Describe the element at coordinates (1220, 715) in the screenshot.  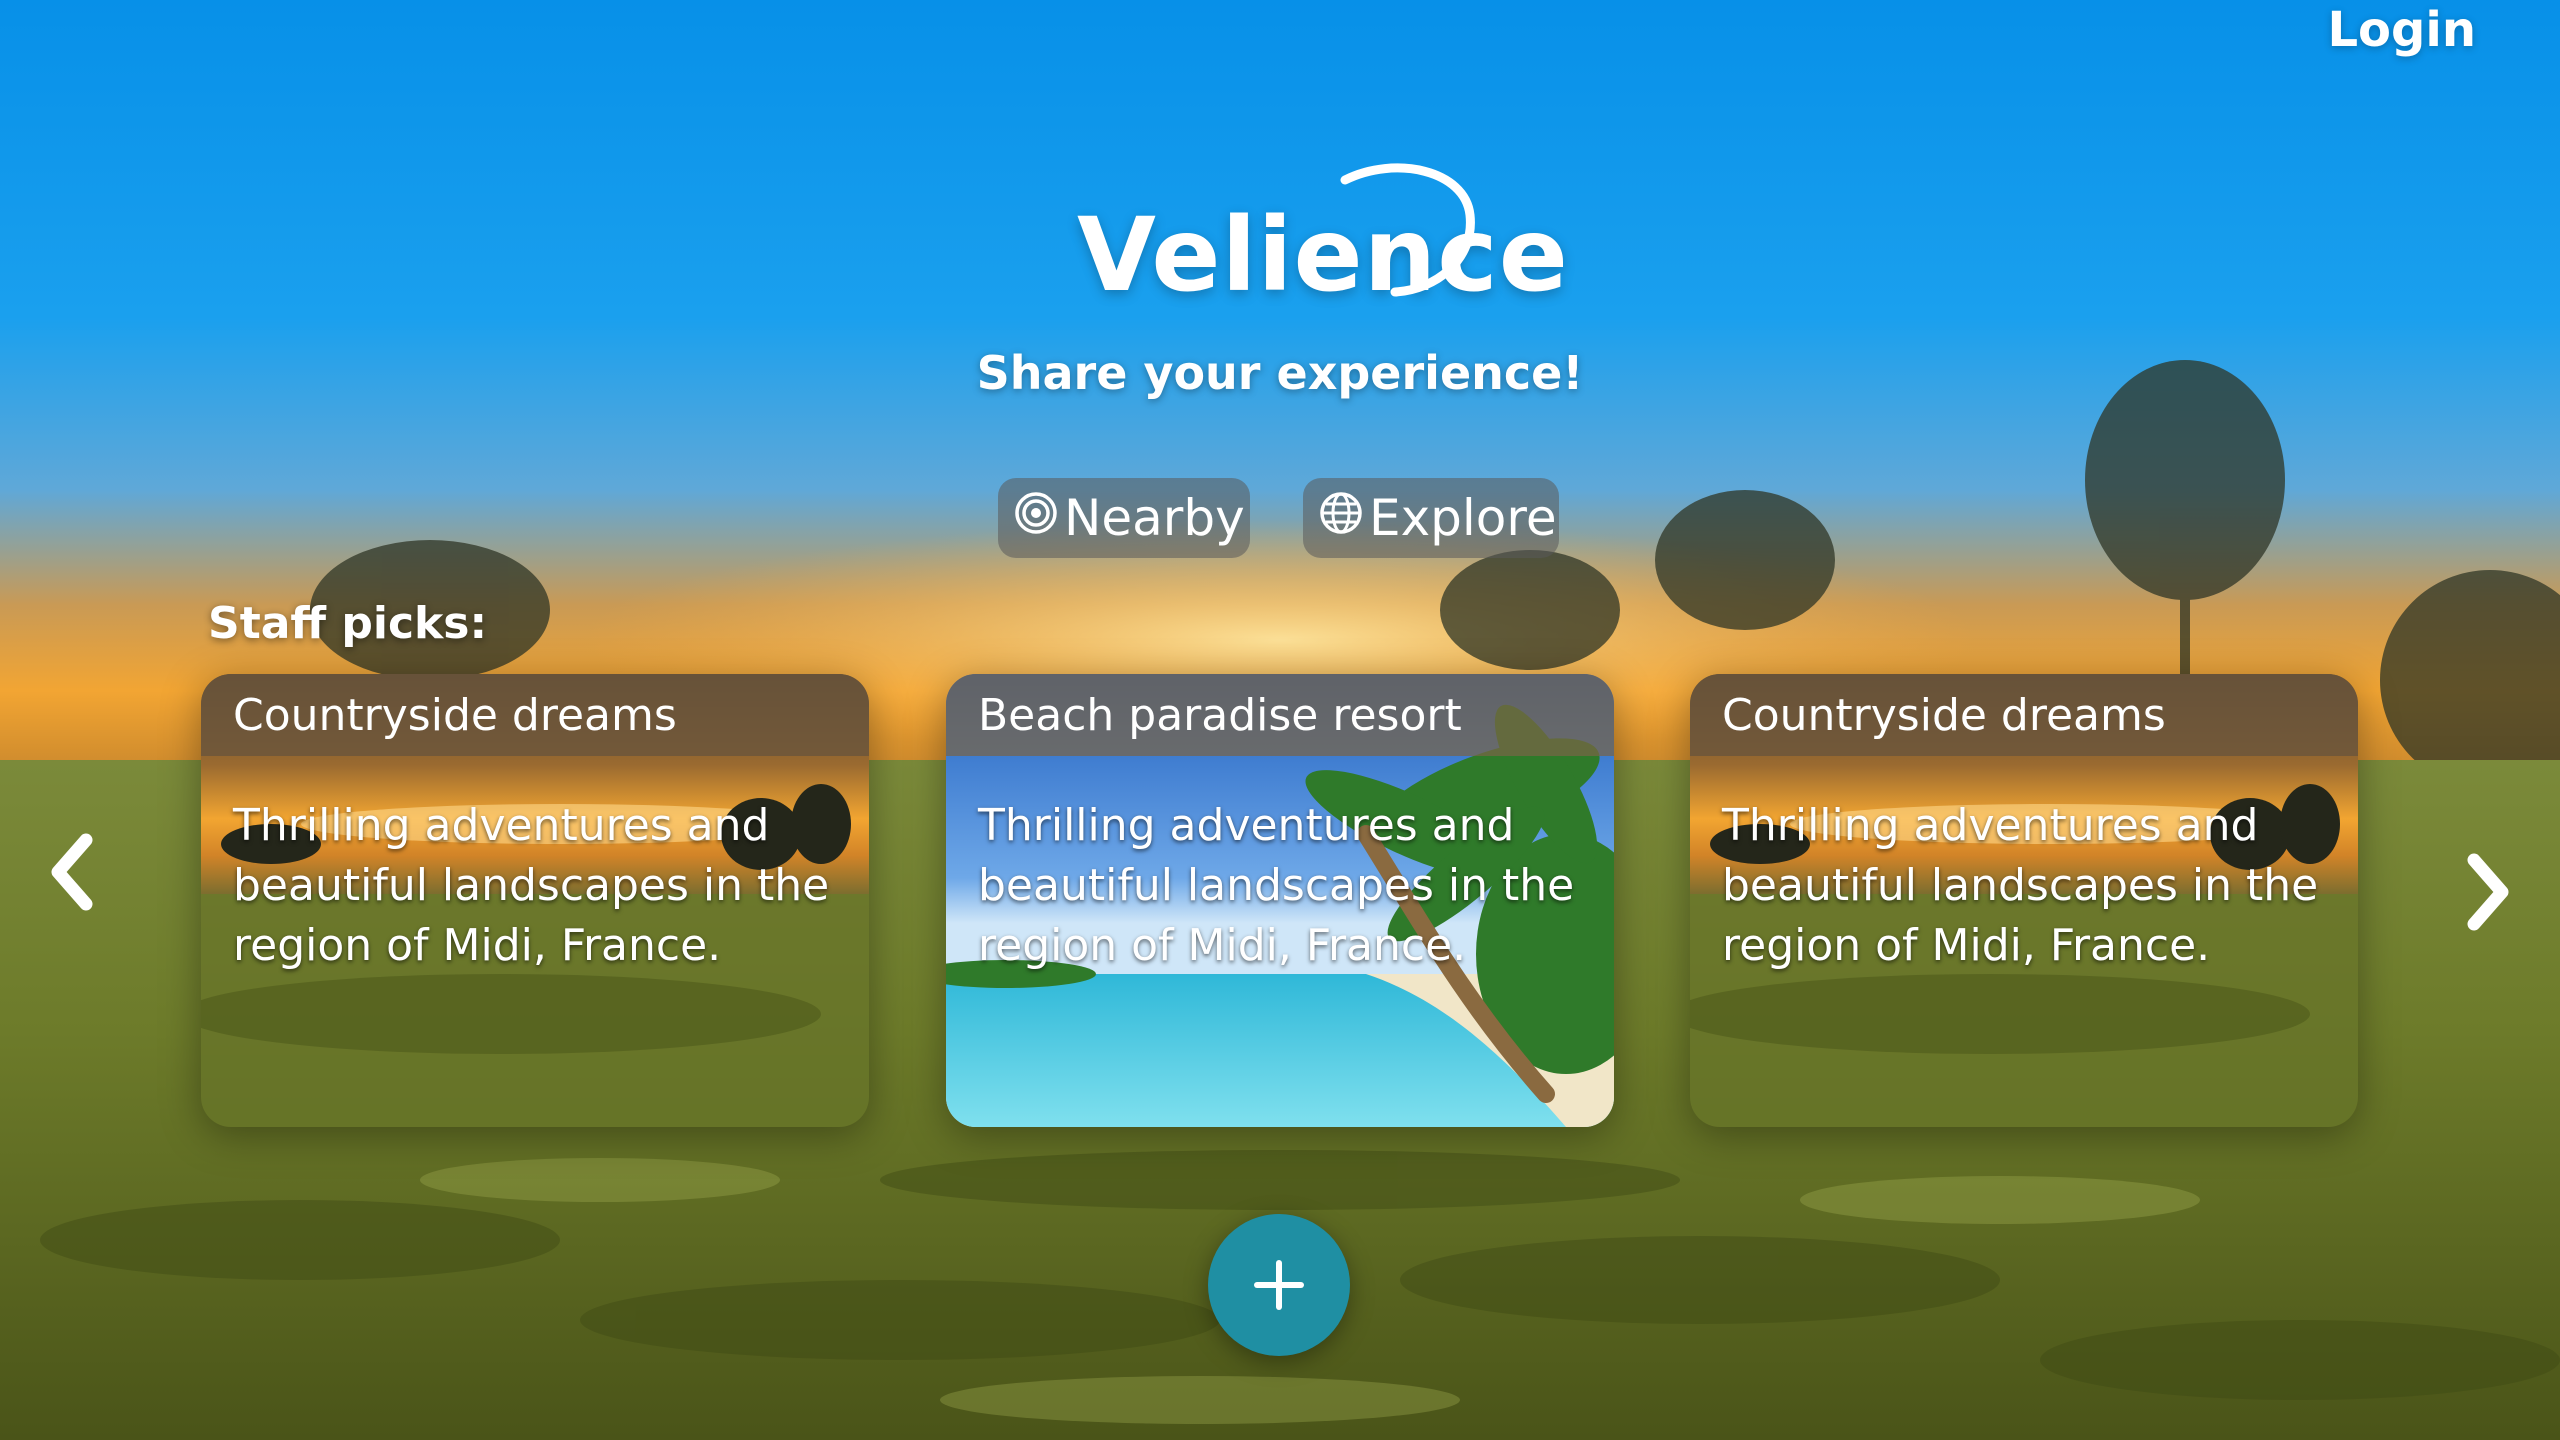
I see `card-title: Beach paradise resort` at that location.